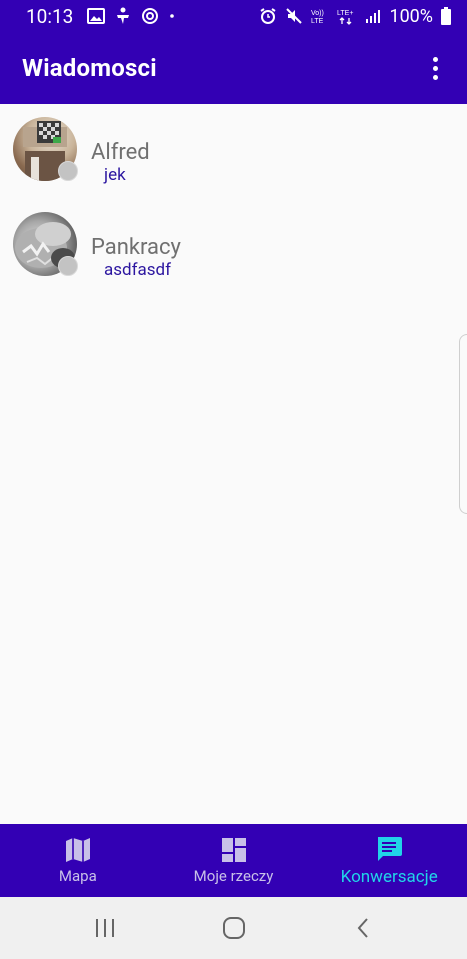 This screenshot has width=467, height=959. I want to click on nav-label: Moje rzeczy, so click(233, 875).